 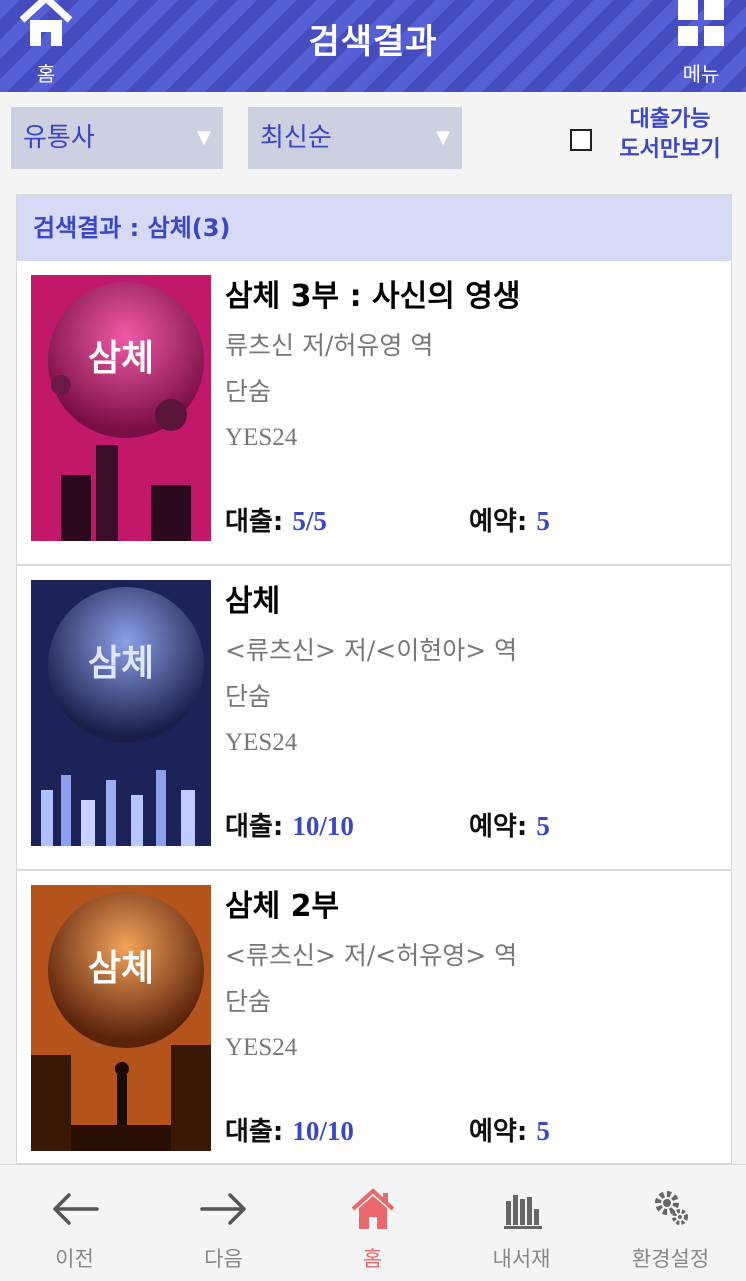 I want to click on filter-bar: 유통사 ▼ 최신순 ▼ 대출가능 도서만보기, so click(x=373, y=142).